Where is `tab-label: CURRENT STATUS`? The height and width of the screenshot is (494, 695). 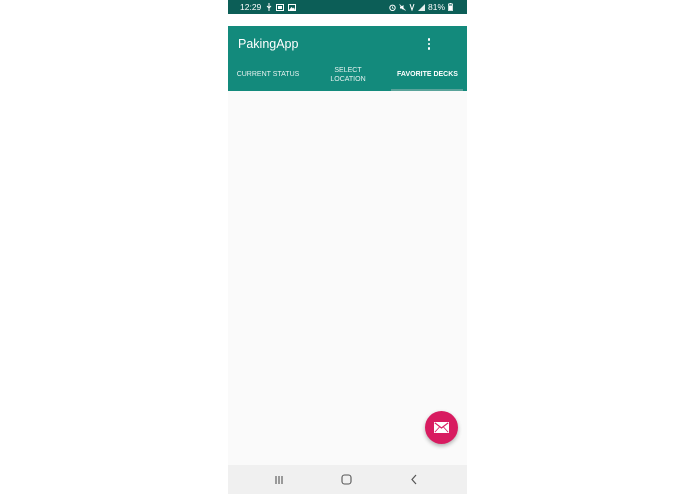 tab-label: CURRENT STATUS is located at coordinates (268, 75).